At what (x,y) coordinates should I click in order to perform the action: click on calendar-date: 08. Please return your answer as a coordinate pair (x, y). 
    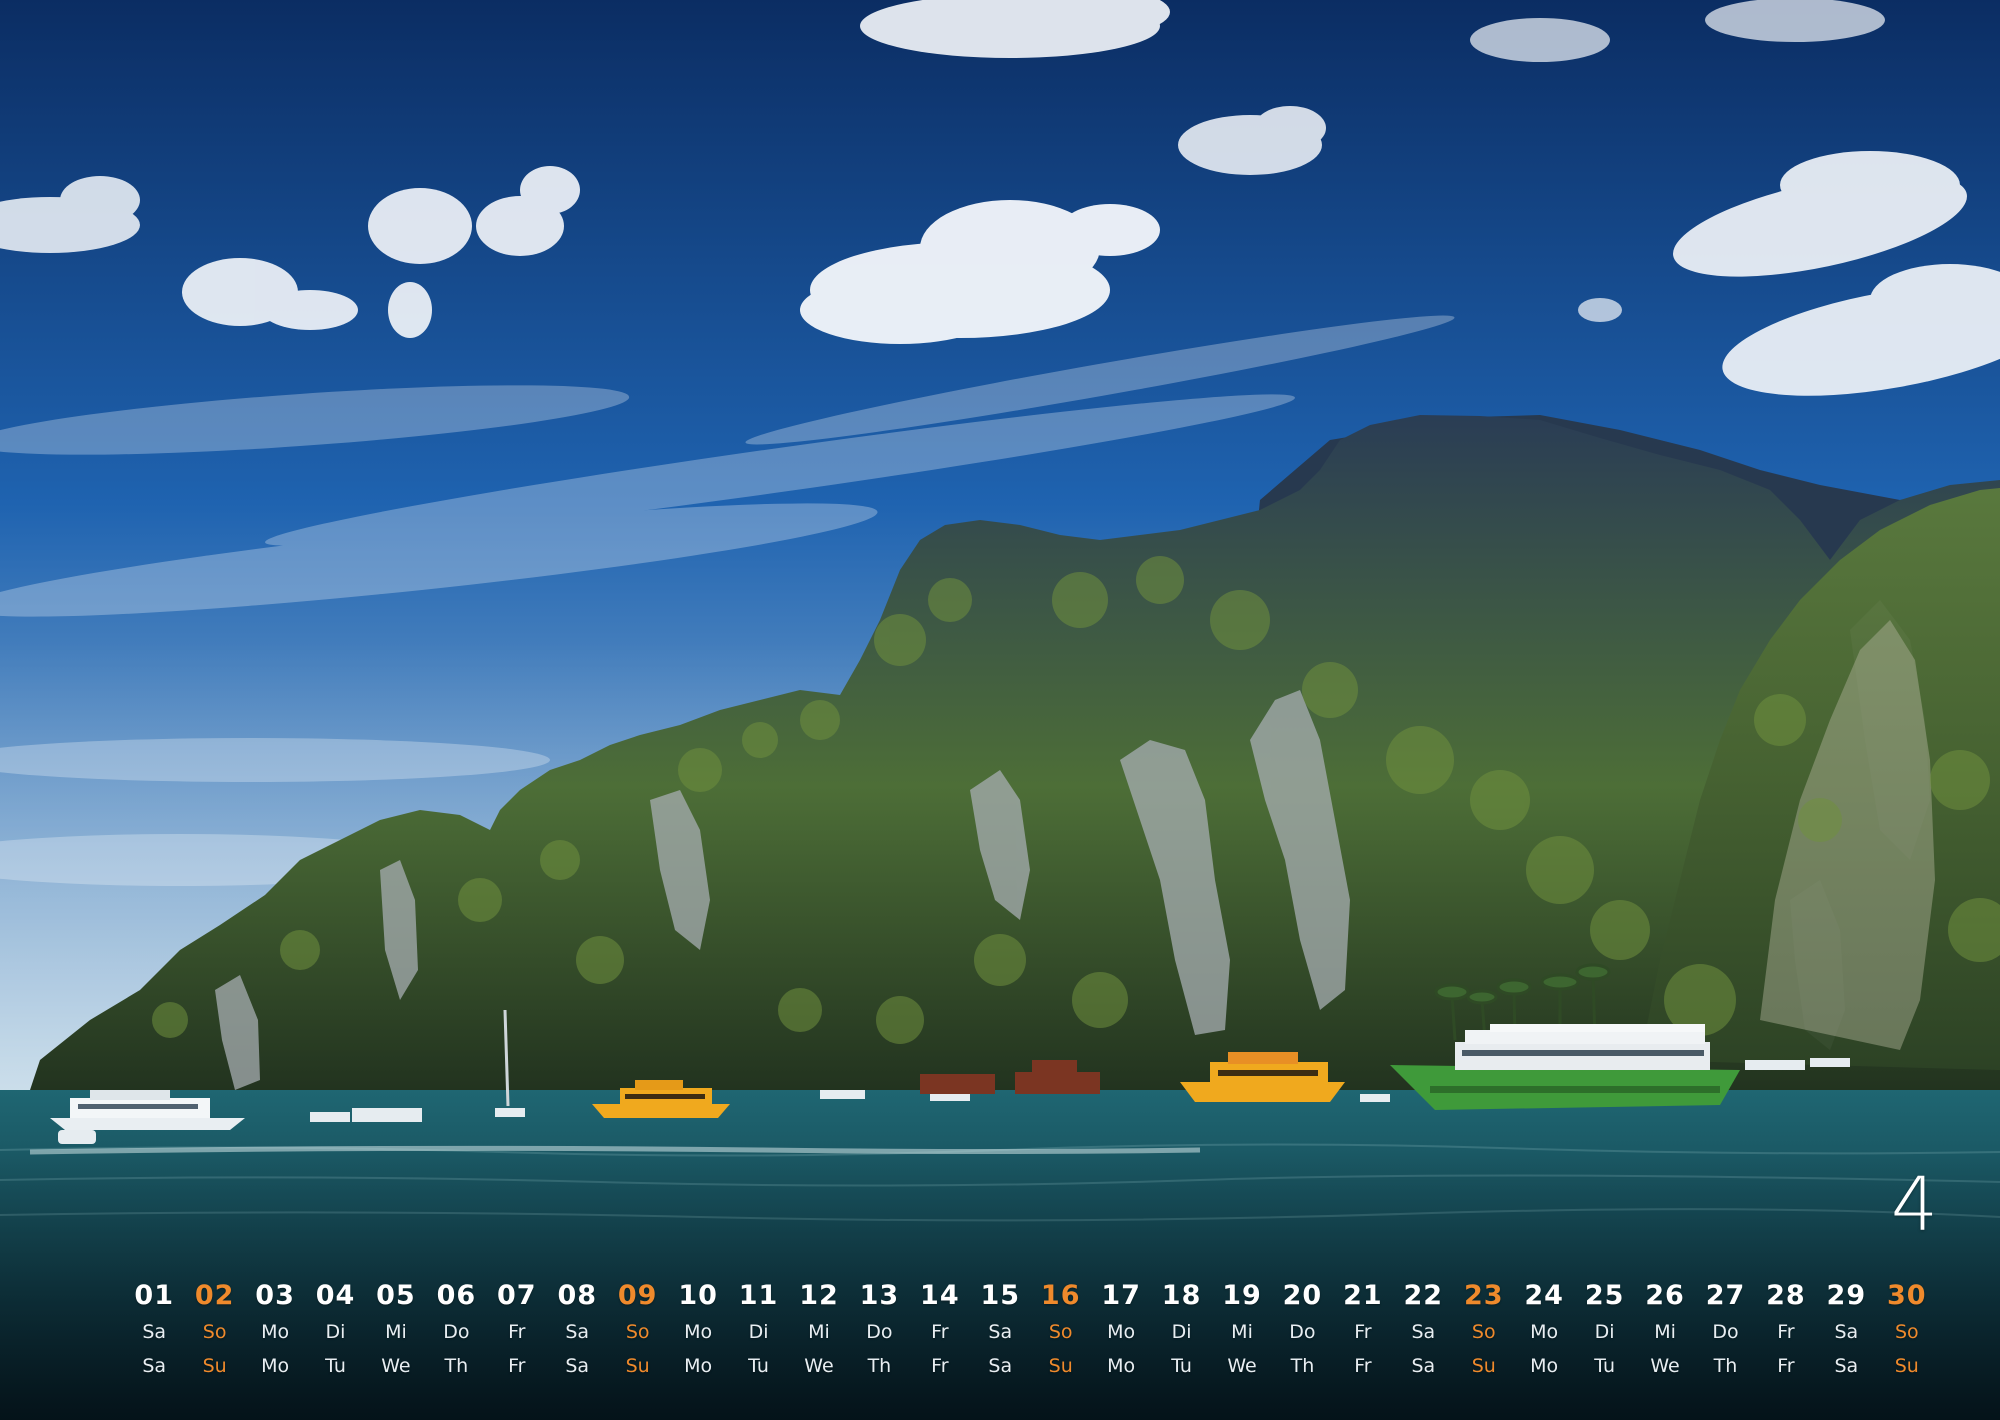
    Looking at the image, I should click on (577, 1295).